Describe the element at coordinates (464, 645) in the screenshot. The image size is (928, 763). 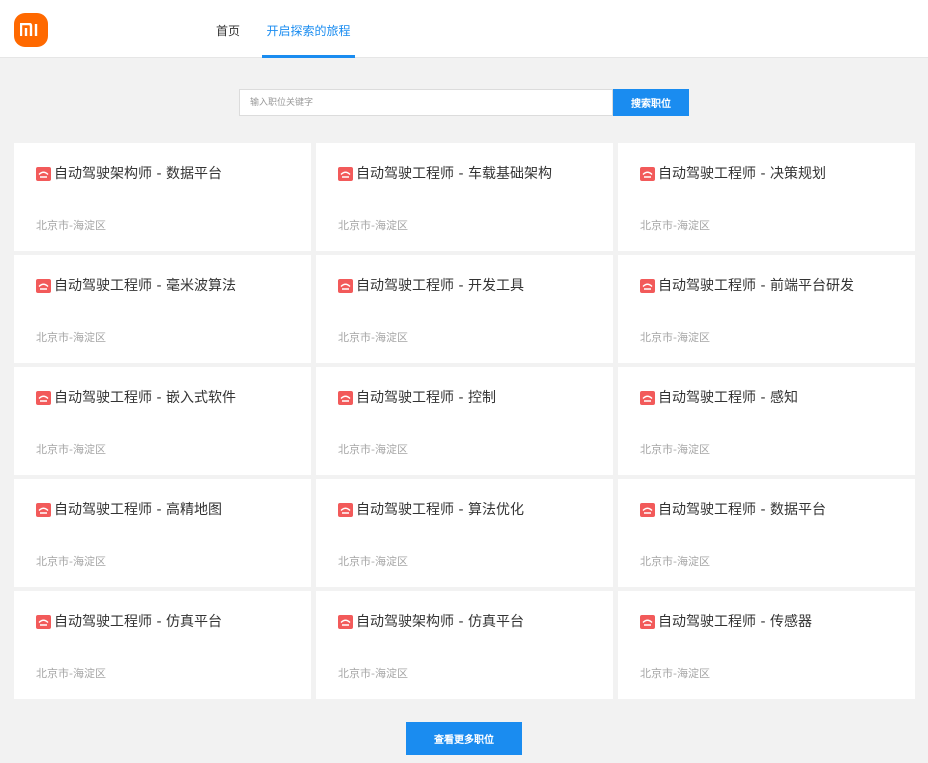
I see `job-card: 自动驾驶架构师 - 仿真平台北京市-海淀区` at that location.